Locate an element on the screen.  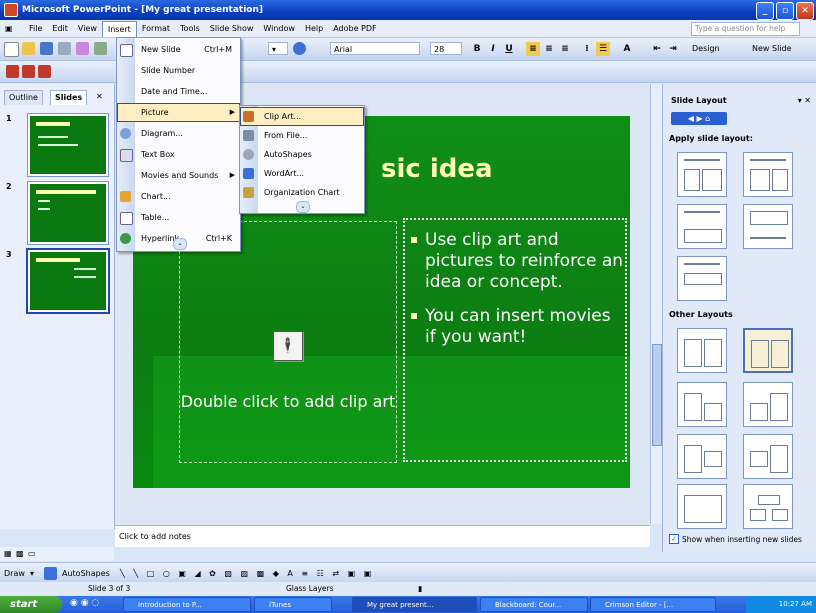
font-name-box: Arial is located at coordinates (375, 48).